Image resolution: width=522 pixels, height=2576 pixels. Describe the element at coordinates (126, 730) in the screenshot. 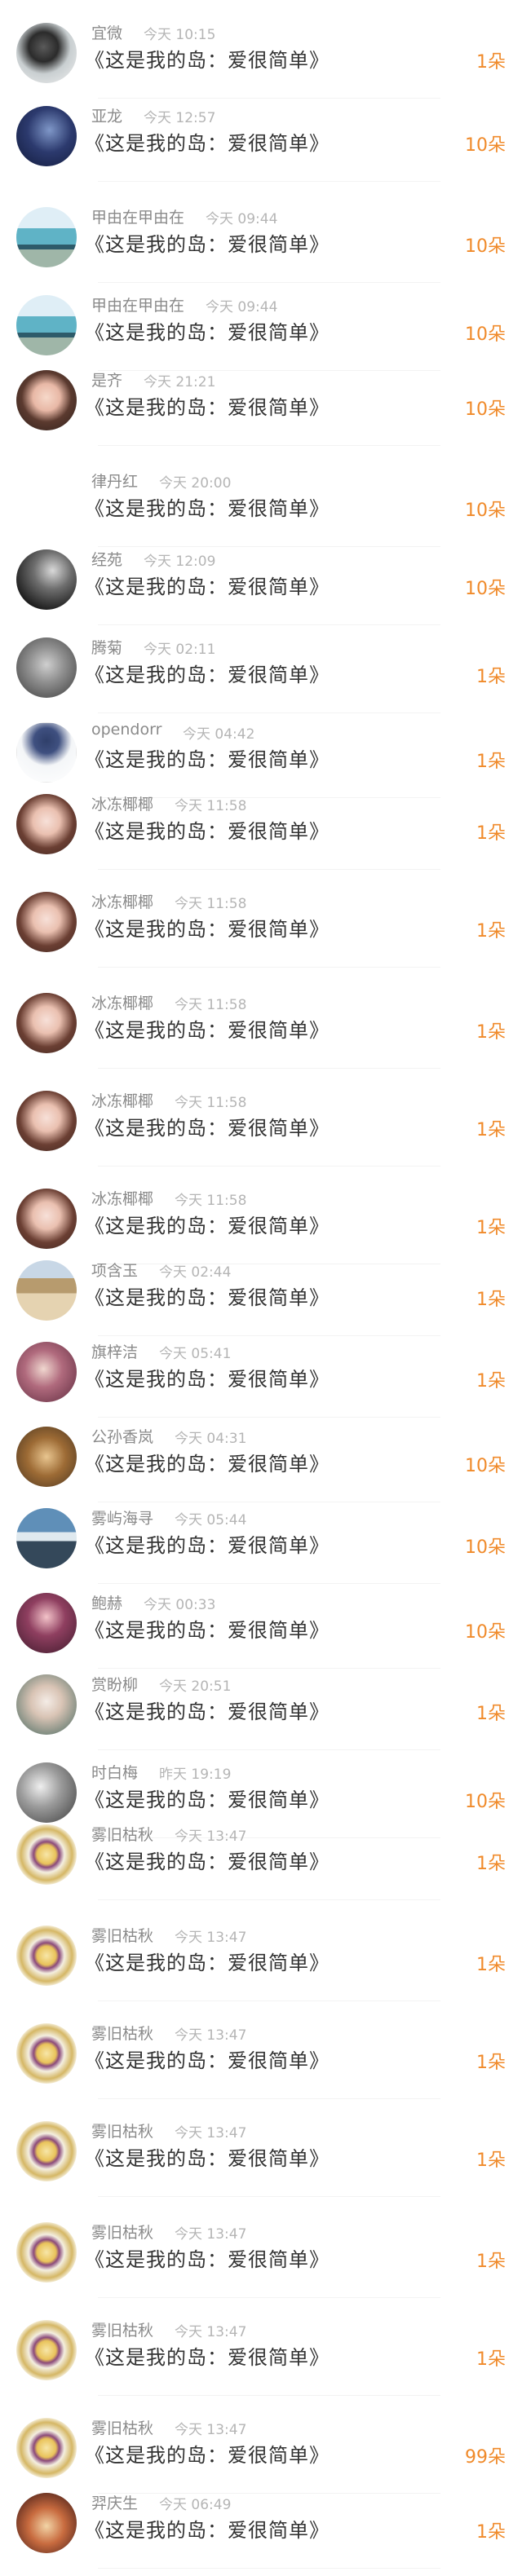

I see `user-name: opendorr` at that location.